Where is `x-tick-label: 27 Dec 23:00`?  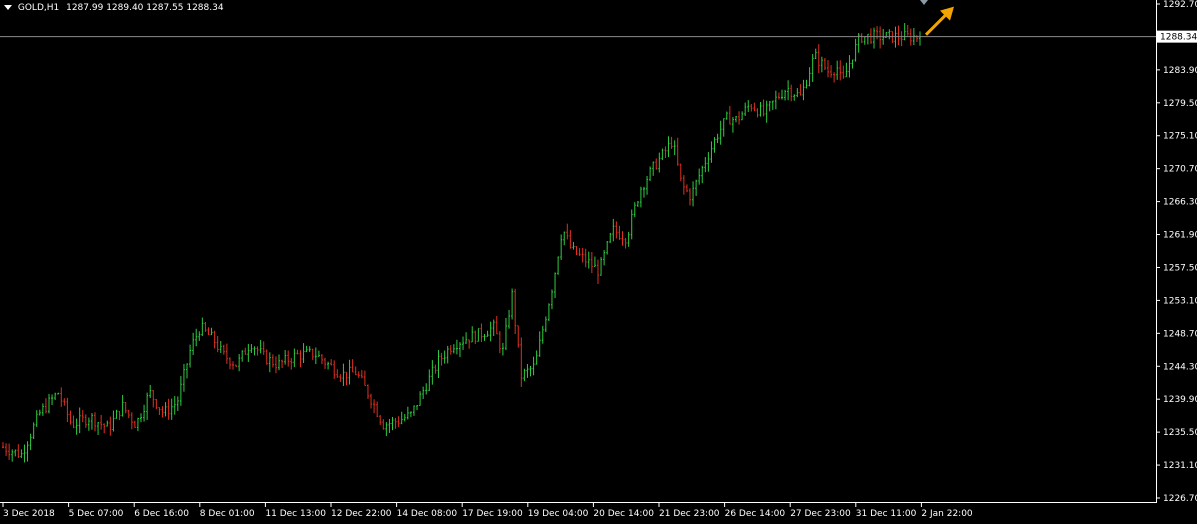 x-tick-label: 27 Dec 23:00 is located at coordinates (820, 514).